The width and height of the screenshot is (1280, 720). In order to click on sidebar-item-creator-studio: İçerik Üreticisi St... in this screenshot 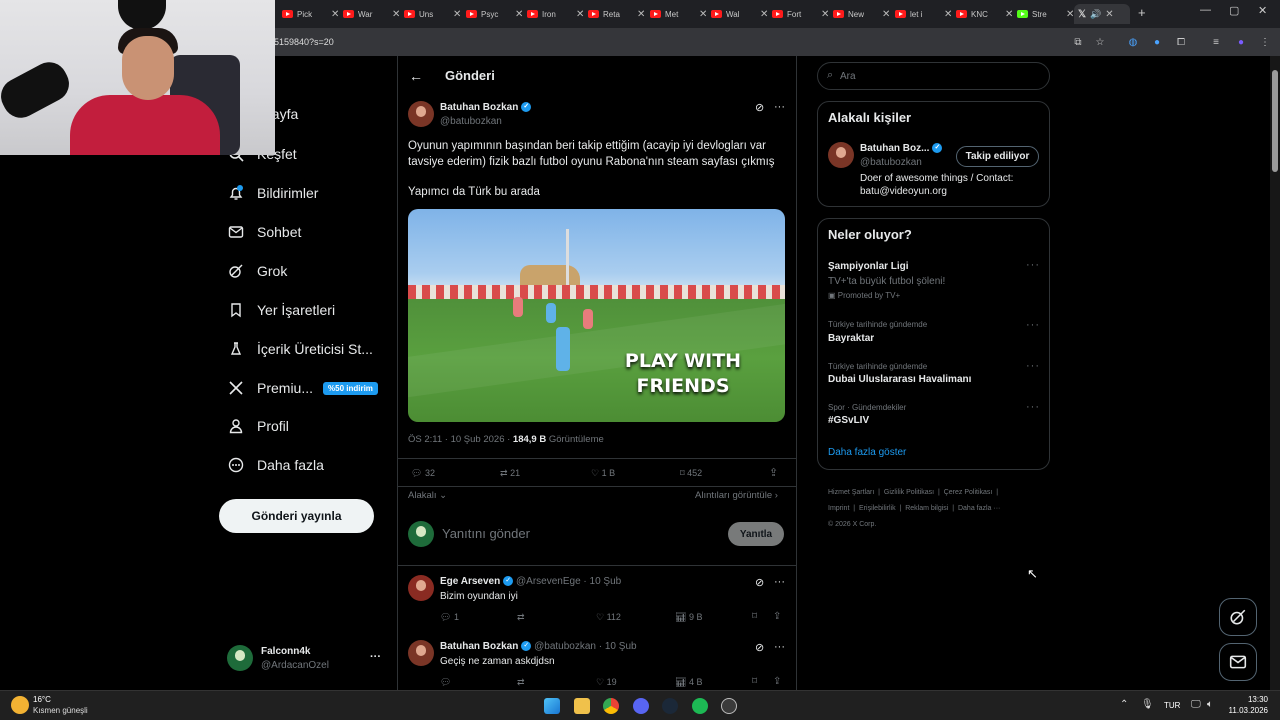, I will do `click(300, 349)`.